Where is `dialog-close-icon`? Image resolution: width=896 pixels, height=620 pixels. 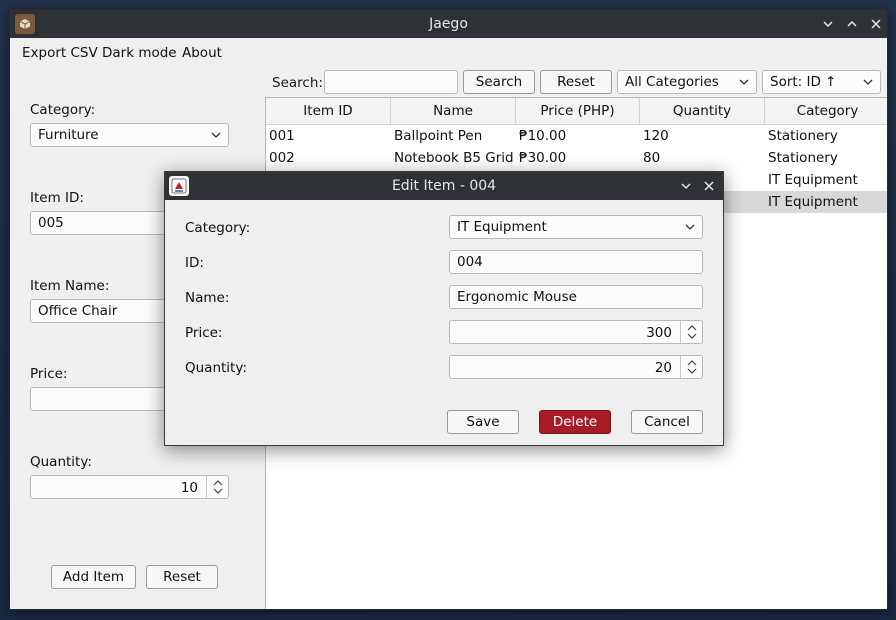 dialog-close-icon is located at coordinates (709, 186).